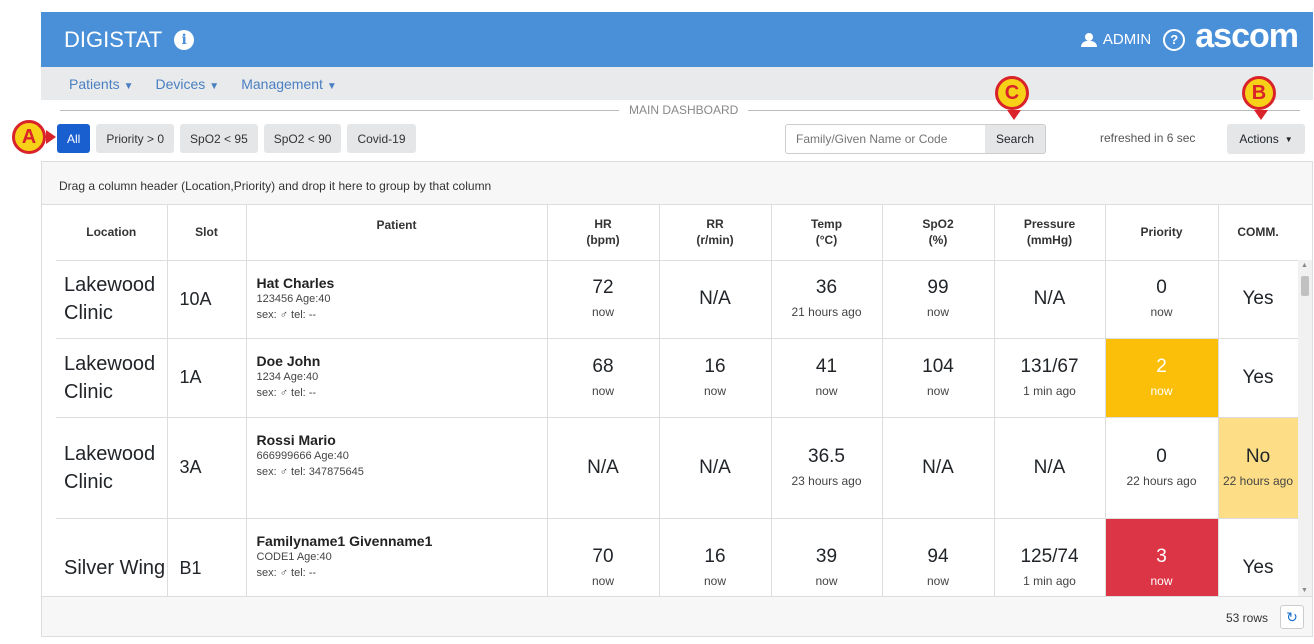  I want to click on comm-value: Yes, so click(1258, 567).